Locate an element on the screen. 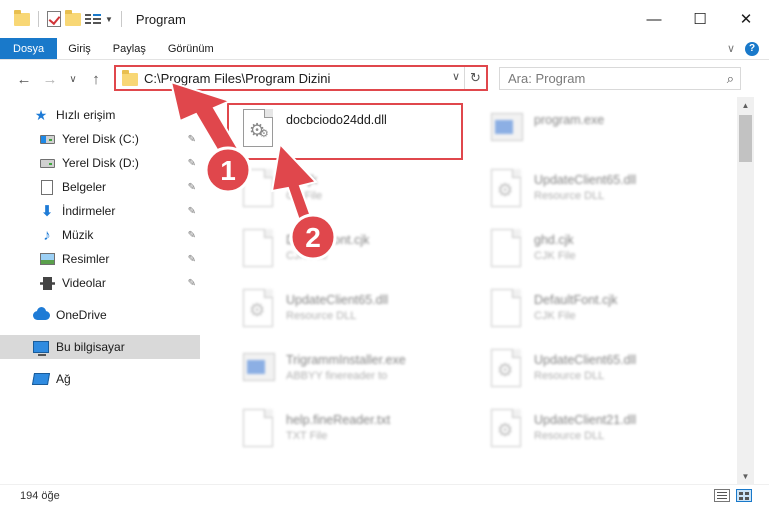 The height and width of the screenshot is (524, 769). file-name: TrigrammInstaller.exe is located at coordinates (346, 360).